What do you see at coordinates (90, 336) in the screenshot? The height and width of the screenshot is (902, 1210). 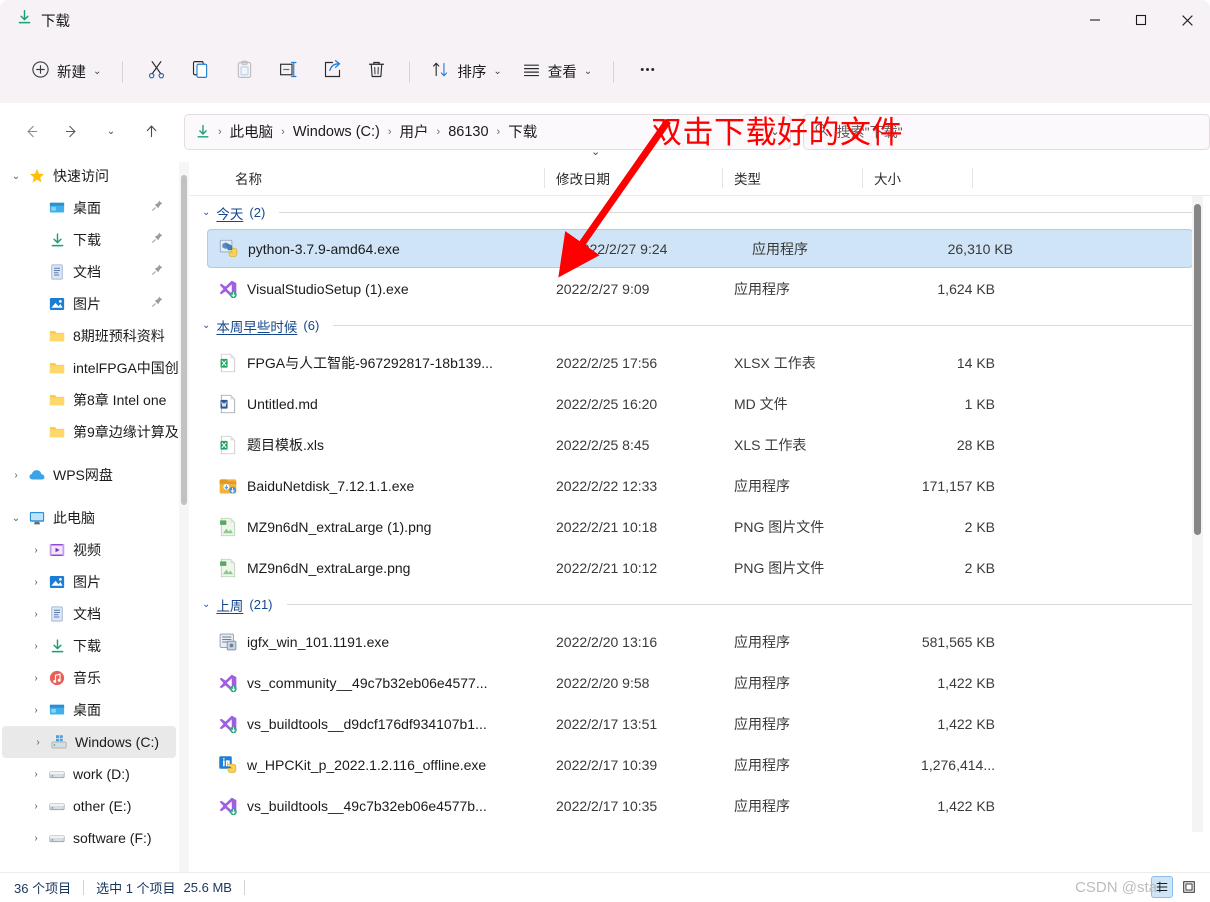 I see `sidebar-item-5: 8期班预科资料` at bounding box center [90, 336].